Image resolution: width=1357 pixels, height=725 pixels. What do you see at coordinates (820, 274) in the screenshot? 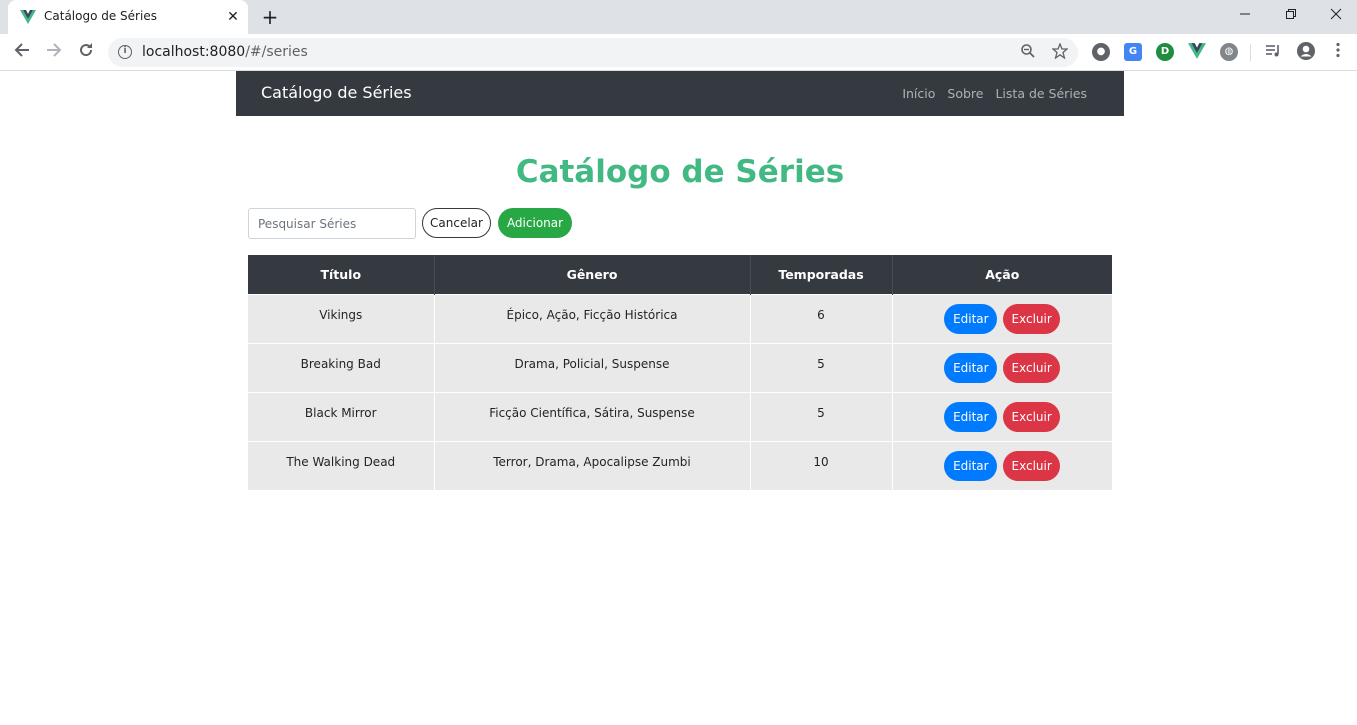
I see `column-header-temporadas: Temporadas` at bounding box center [820, 274].